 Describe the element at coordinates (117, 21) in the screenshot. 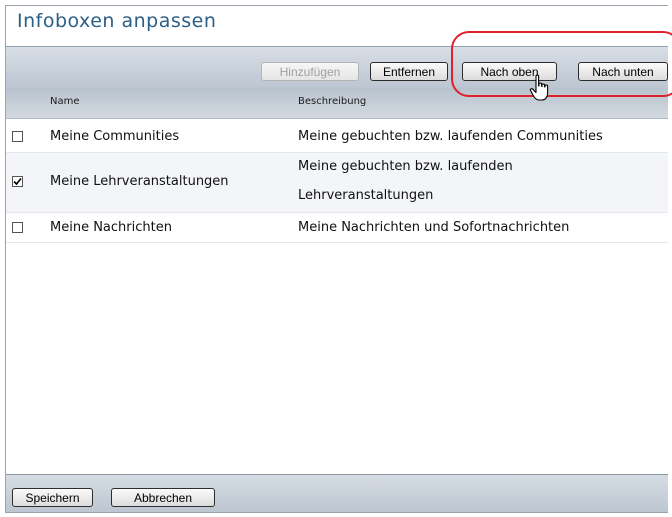

I see `page-title: Infoboxen anpassen` at that location.